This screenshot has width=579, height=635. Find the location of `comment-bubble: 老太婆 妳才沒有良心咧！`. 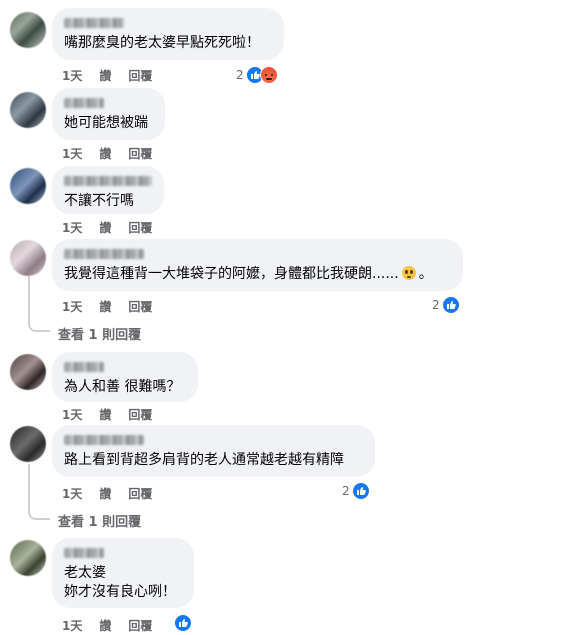

comment-bubble: 老太婆 妳才沒有良心咧！ is located at coordinates (123, 573).